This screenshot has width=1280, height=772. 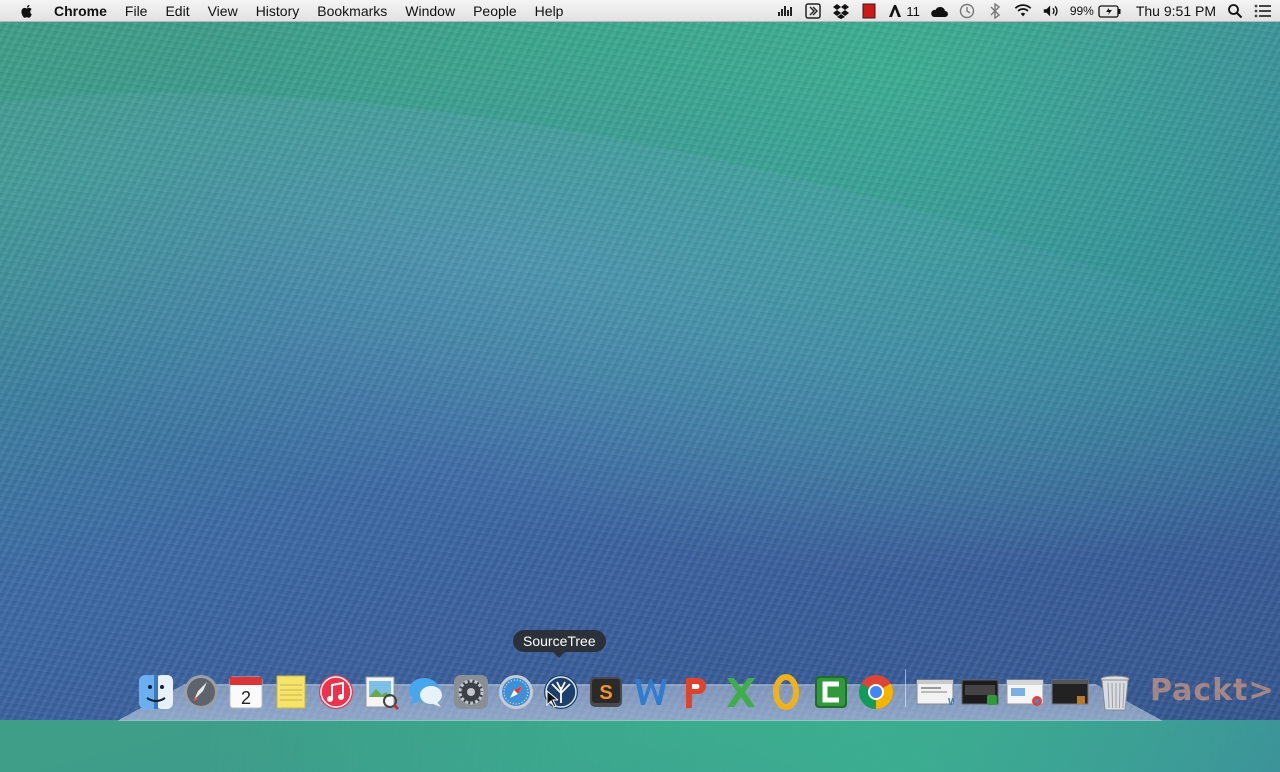 What do you see at coordinates (785, 11) in the screenshot?
I see `screen-recorder-icon` at bounding box center [785, 11].